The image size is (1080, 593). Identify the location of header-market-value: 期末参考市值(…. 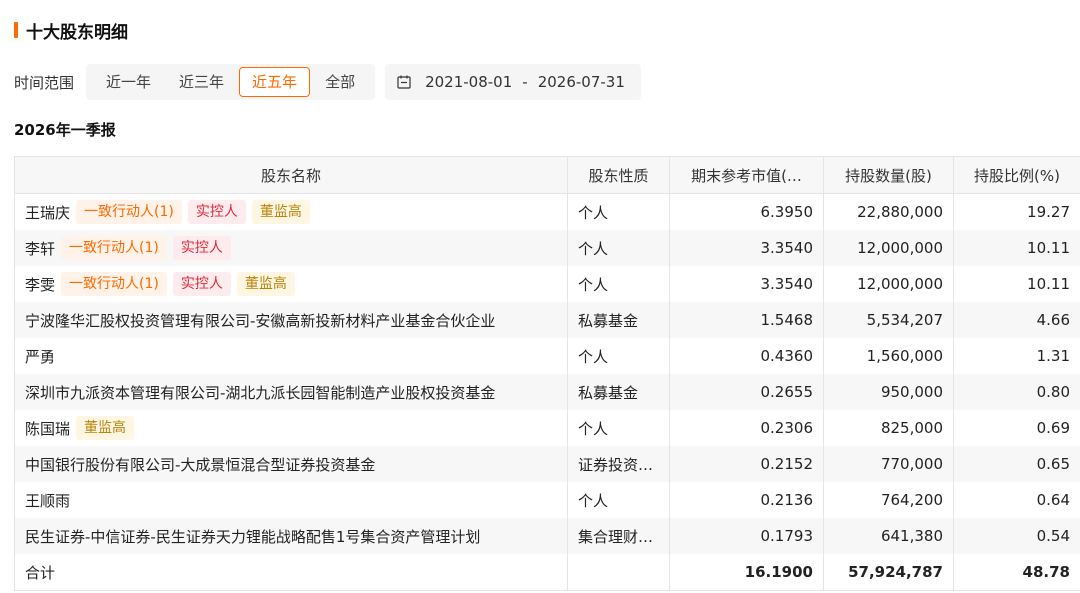
(746, 175).